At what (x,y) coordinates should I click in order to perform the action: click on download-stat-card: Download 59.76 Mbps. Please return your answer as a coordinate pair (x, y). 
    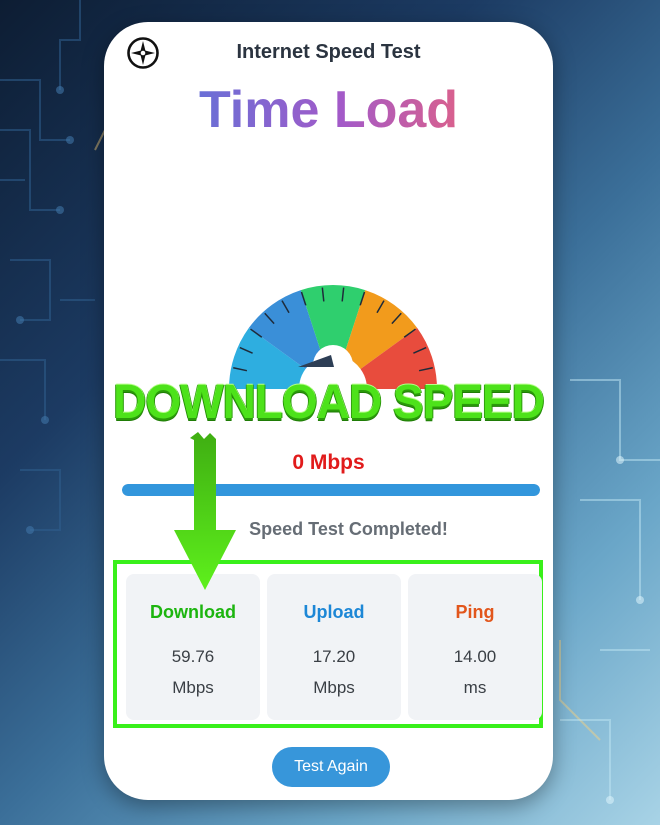
    Looking at the image, I should click on (193, 647).